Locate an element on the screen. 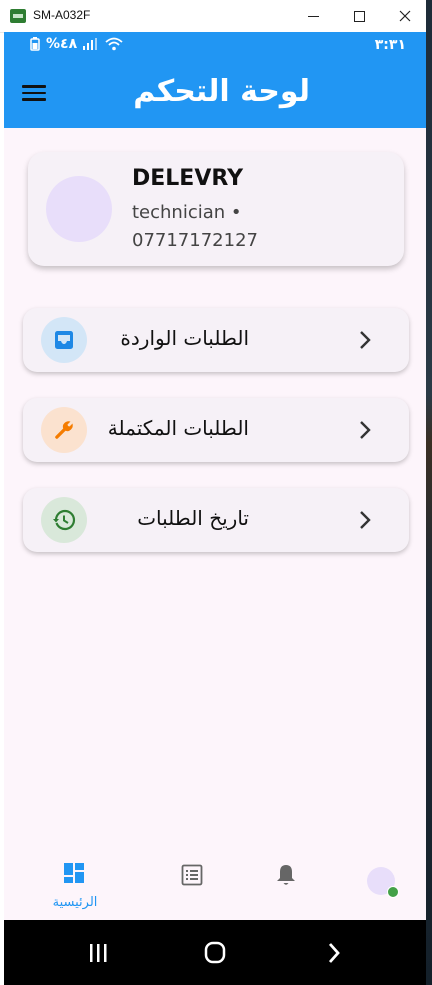 This screenshot has width=432, height=985. status-time: ٣:٣١ is located at coordinates (390, 45).